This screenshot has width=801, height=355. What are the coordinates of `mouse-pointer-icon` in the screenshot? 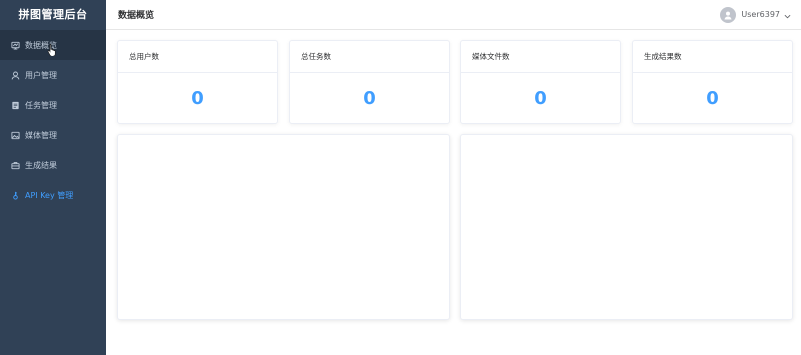 It's located at (51, 49).